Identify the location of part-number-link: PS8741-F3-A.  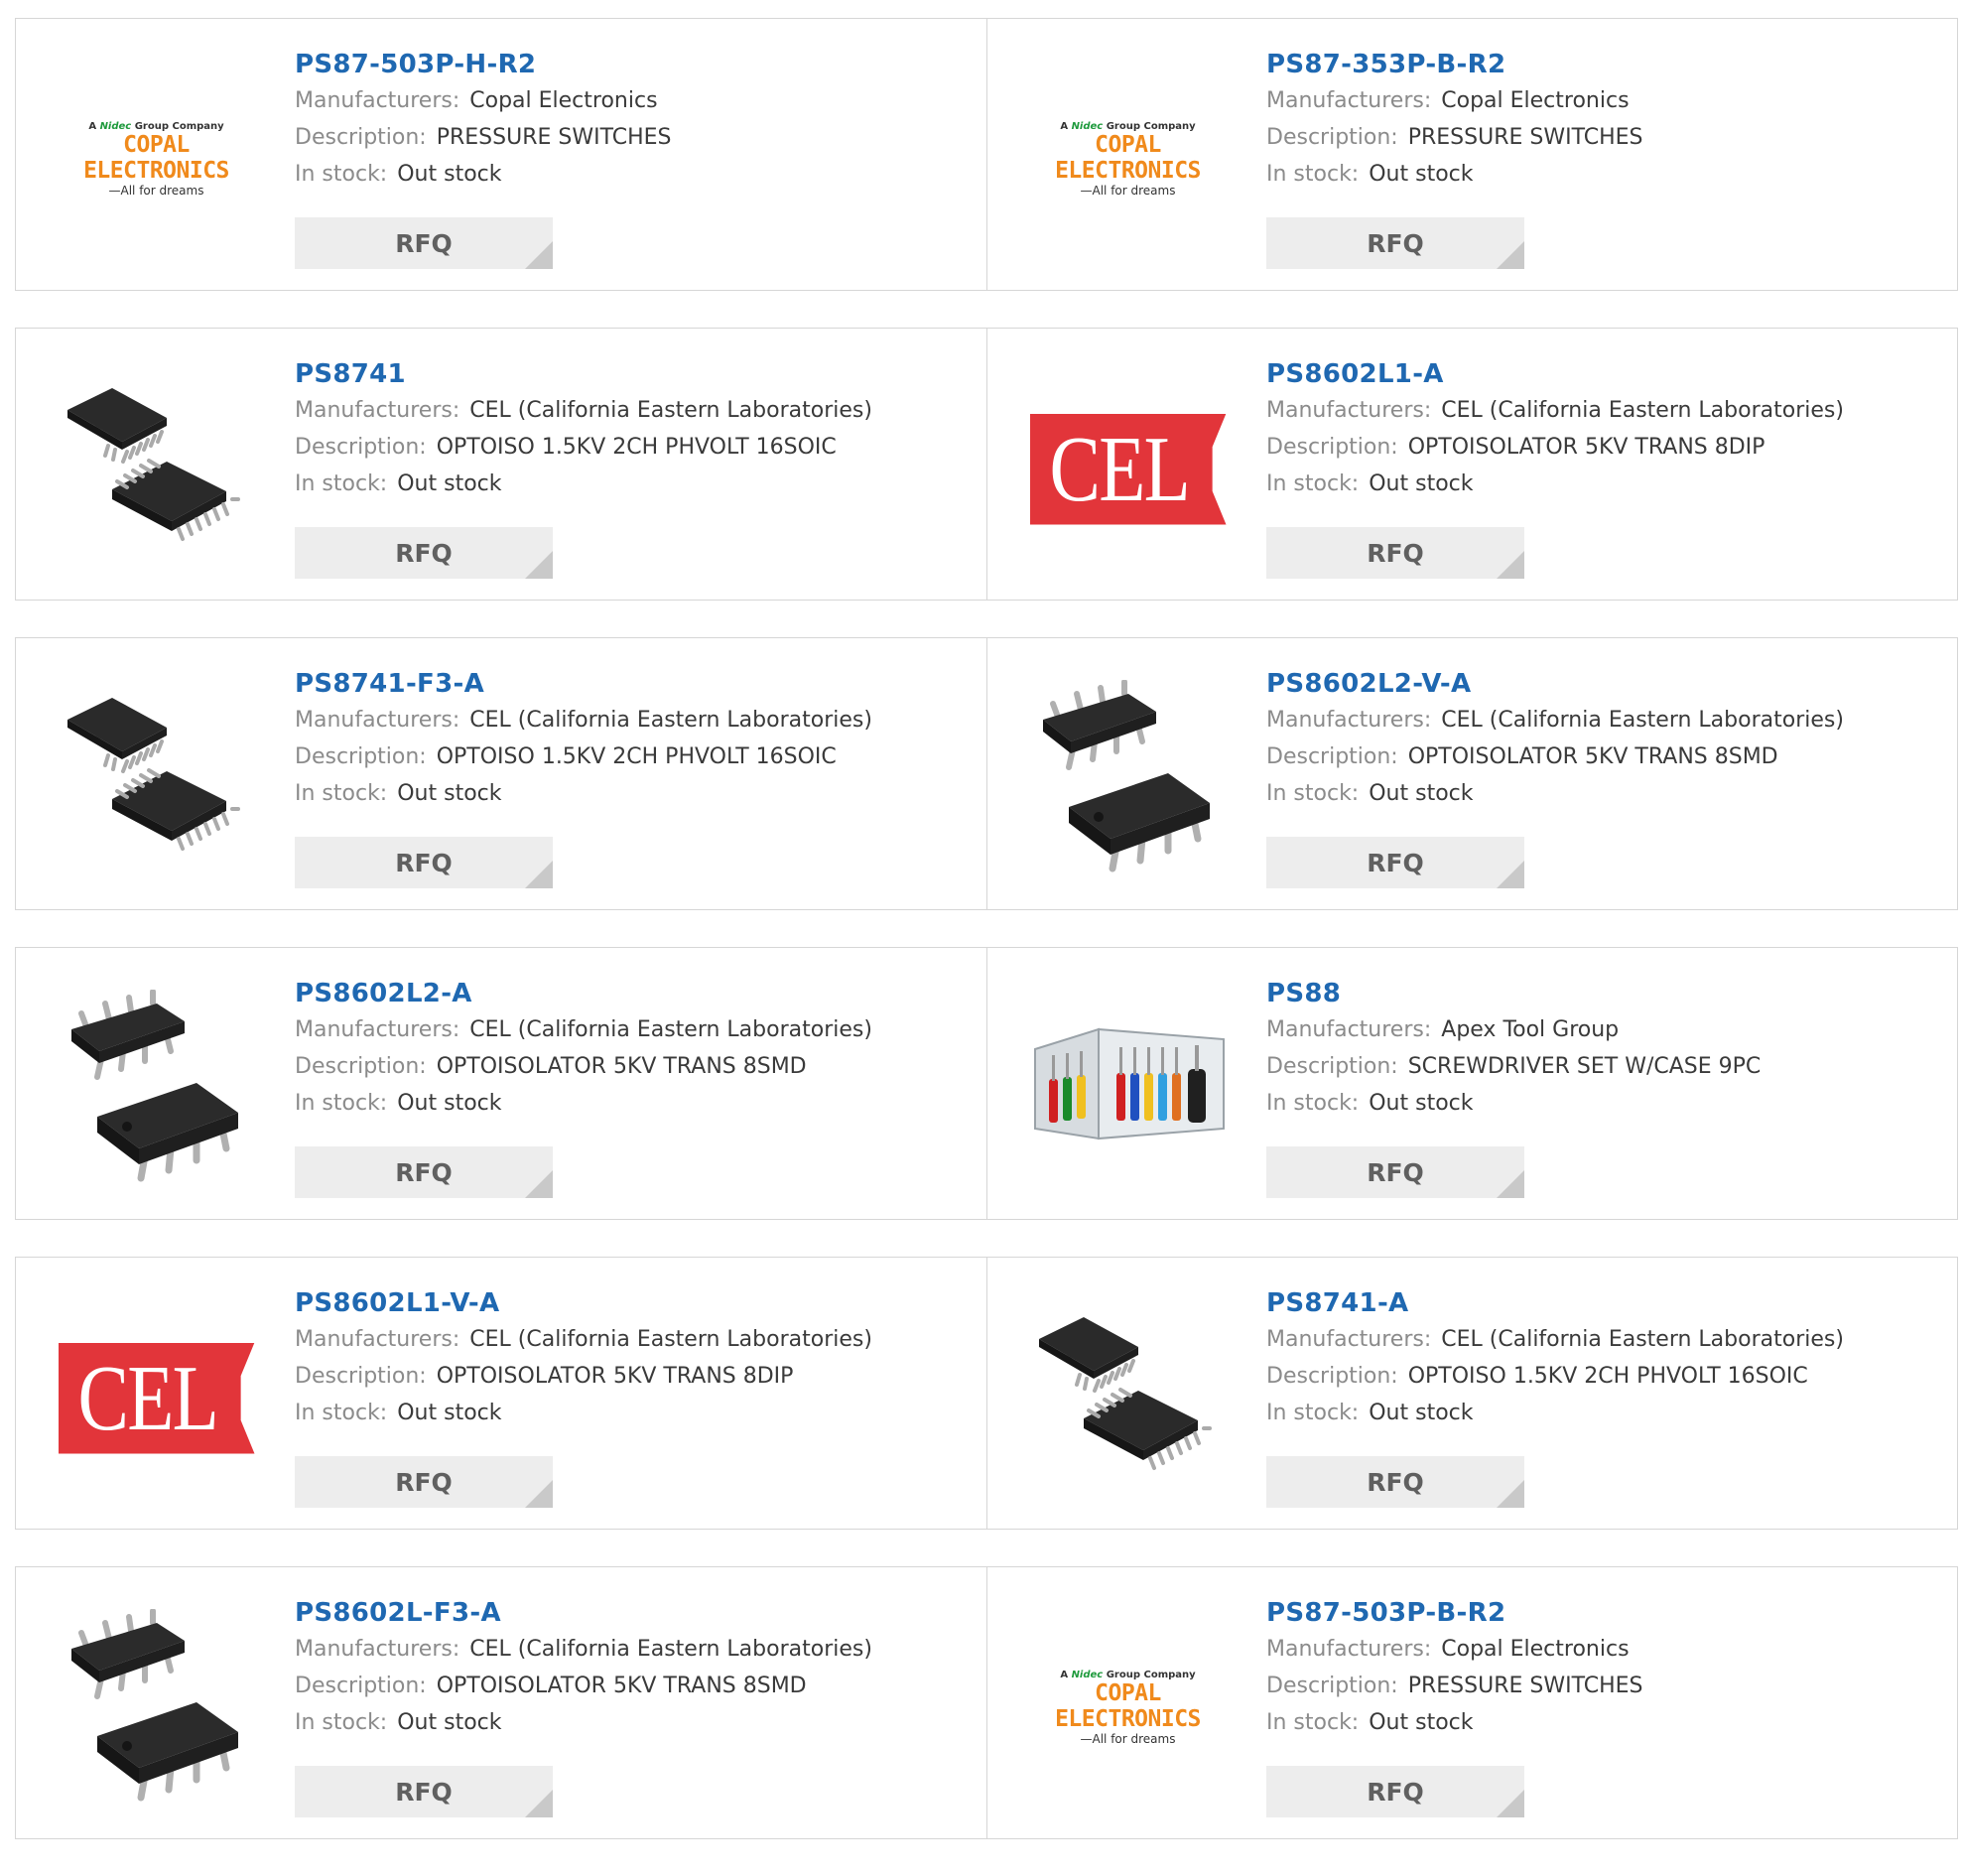
(636, 684).